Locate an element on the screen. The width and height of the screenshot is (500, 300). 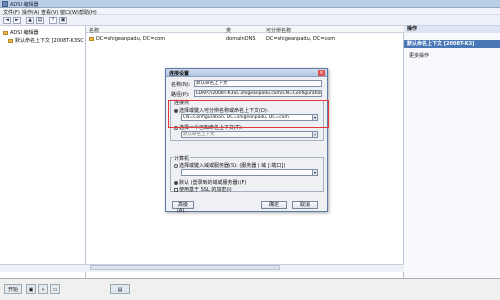
console-icon: ▣ is located at coordinates (63, 20).